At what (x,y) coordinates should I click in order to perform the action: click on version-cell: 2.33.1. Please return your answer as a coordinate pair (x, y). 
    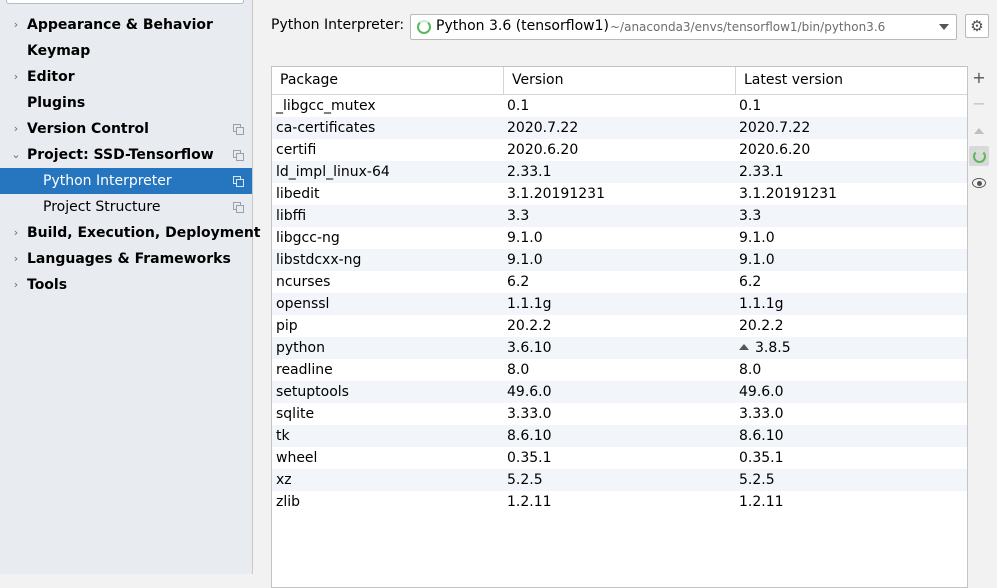
    Looking at the image, I should click on (529, 172).